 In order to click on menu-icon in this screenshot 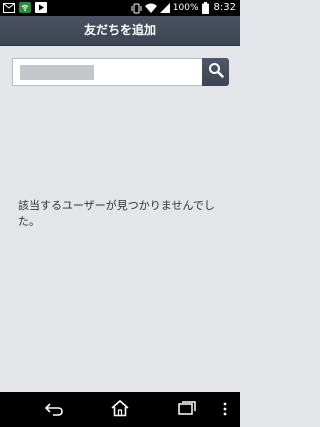, I will do `click(225, 410)`.